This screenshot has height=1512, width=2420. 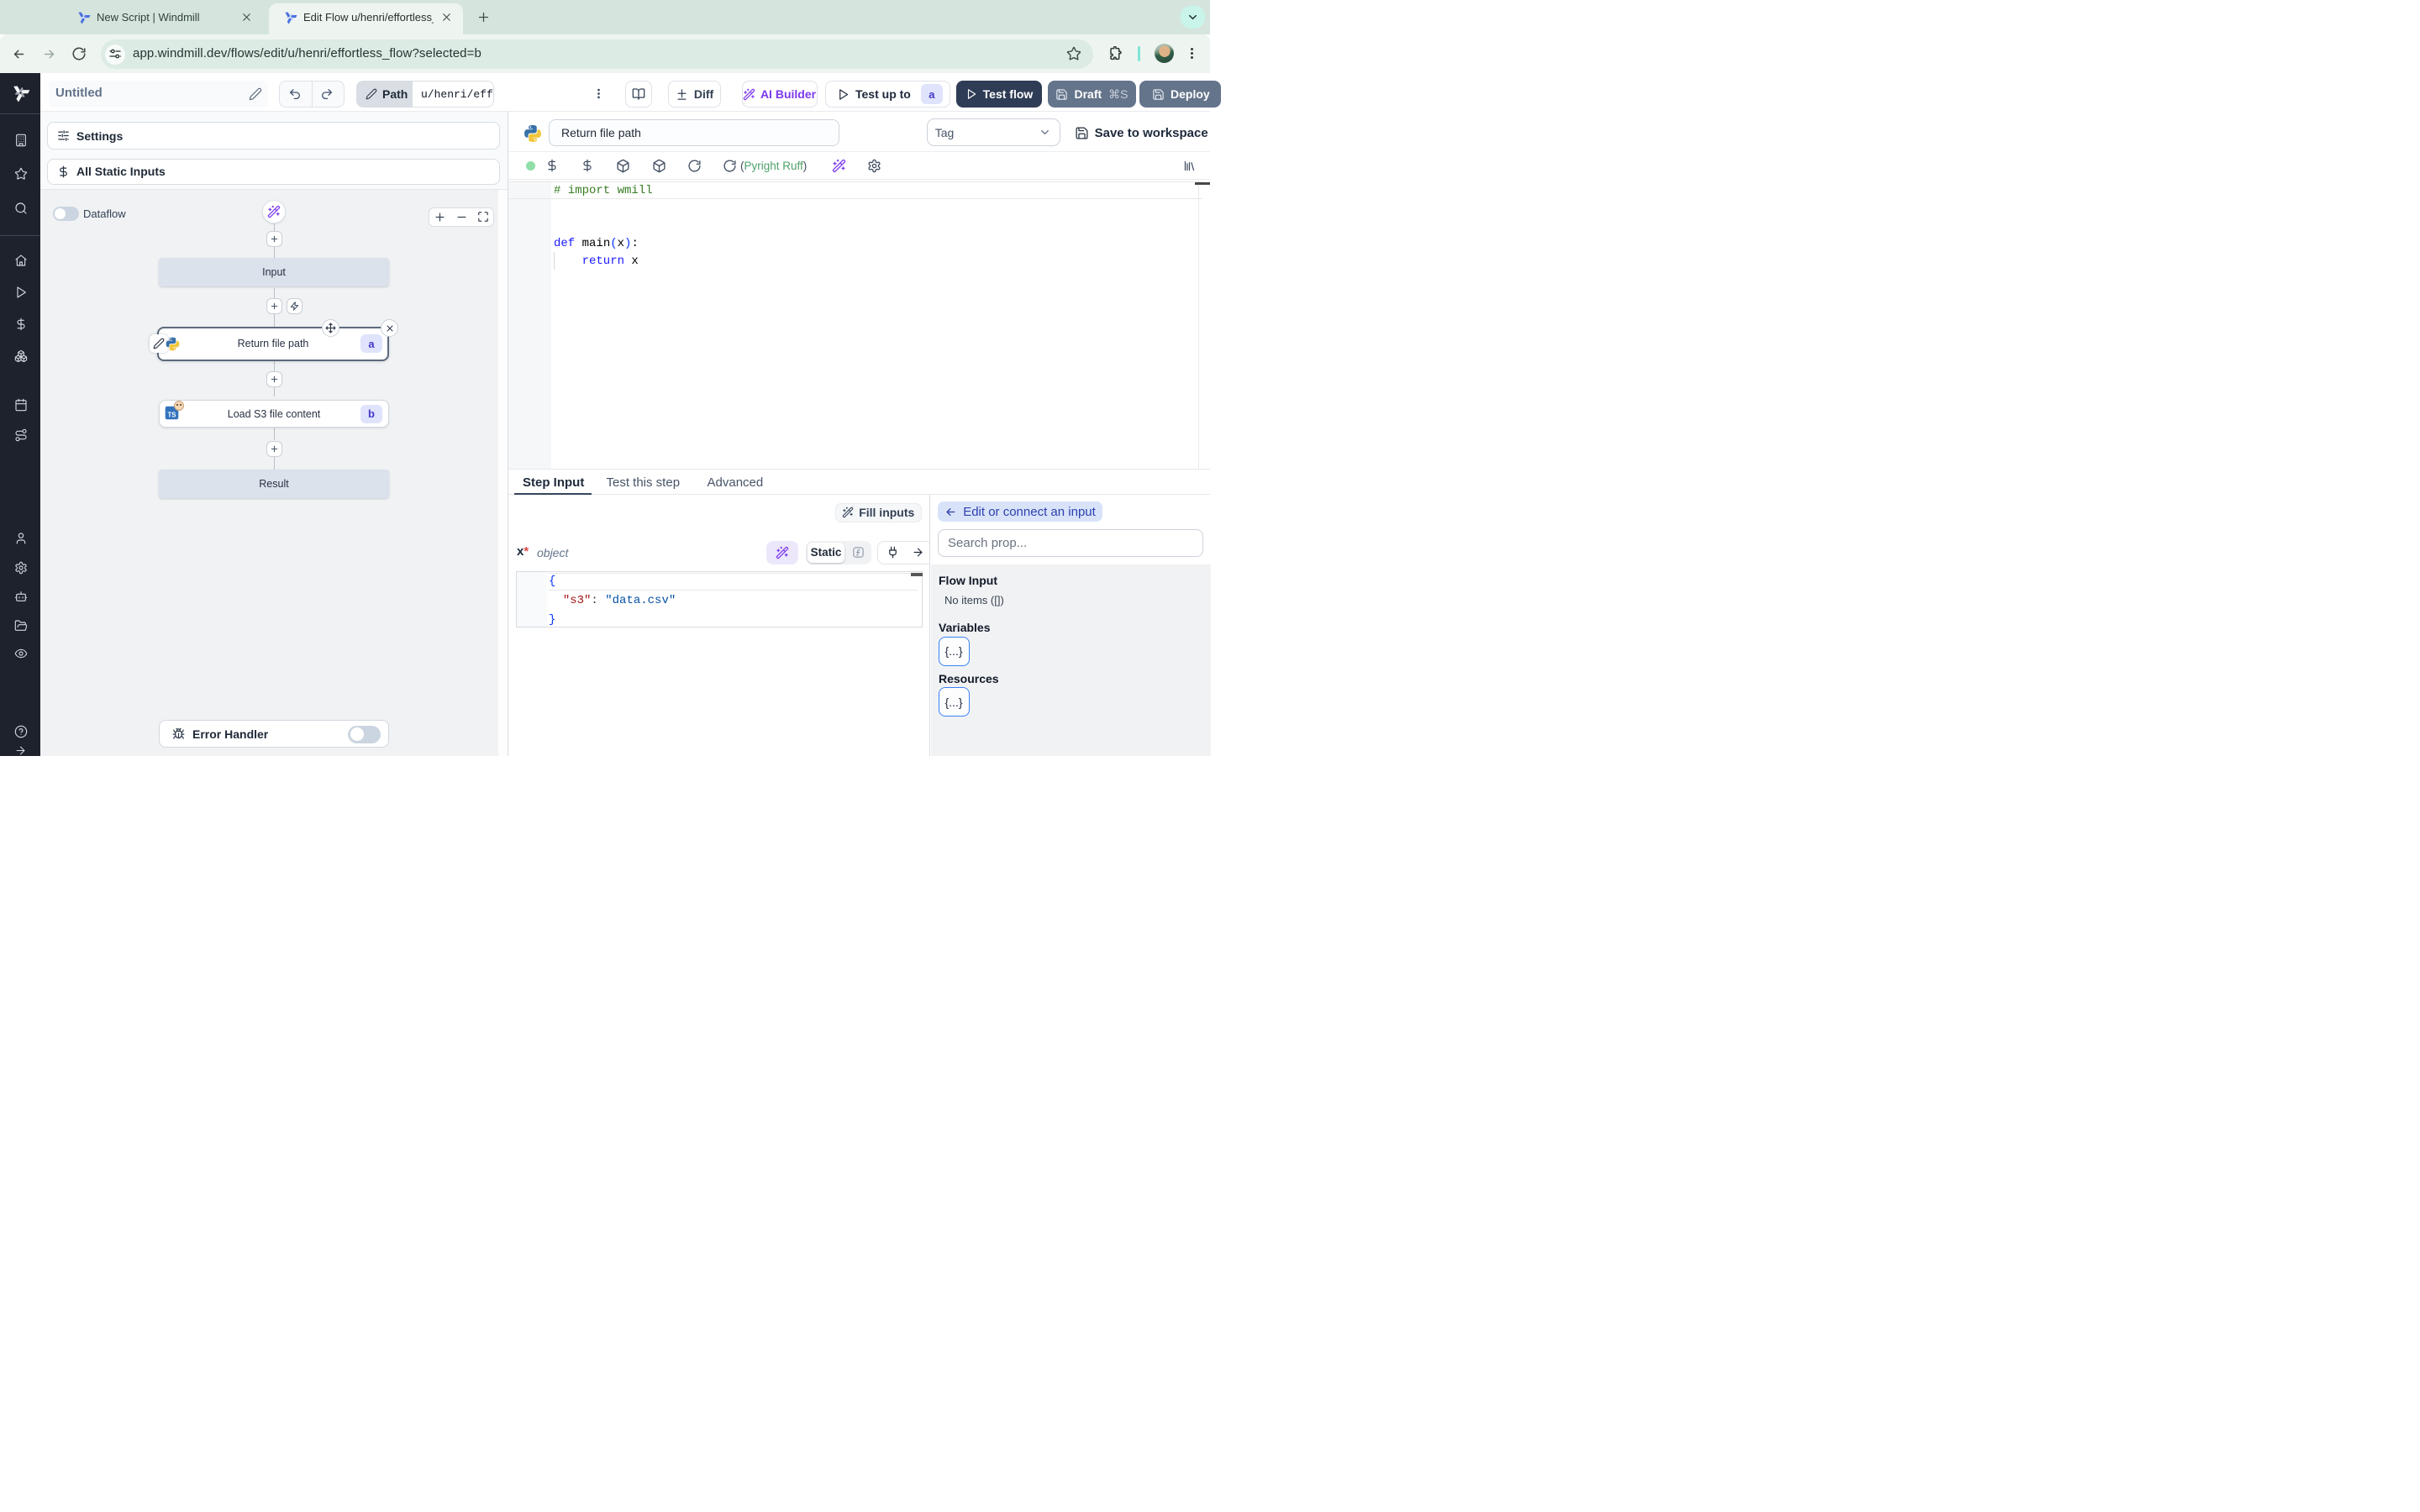 What do you see at coordinates (172, 414) in the screenshot?
I see `svg-text: TS` at bounding box center [172, 414].